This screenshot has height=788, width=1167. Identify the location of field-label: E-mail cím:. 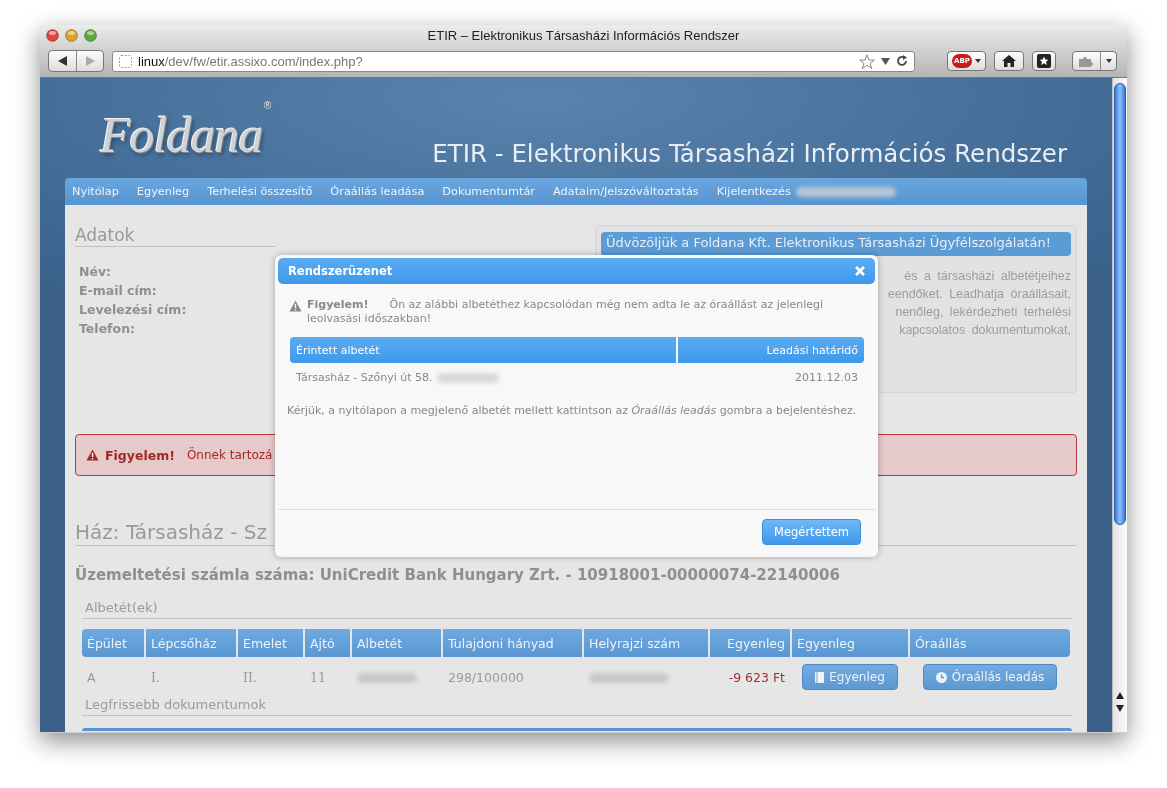
(118, 290).